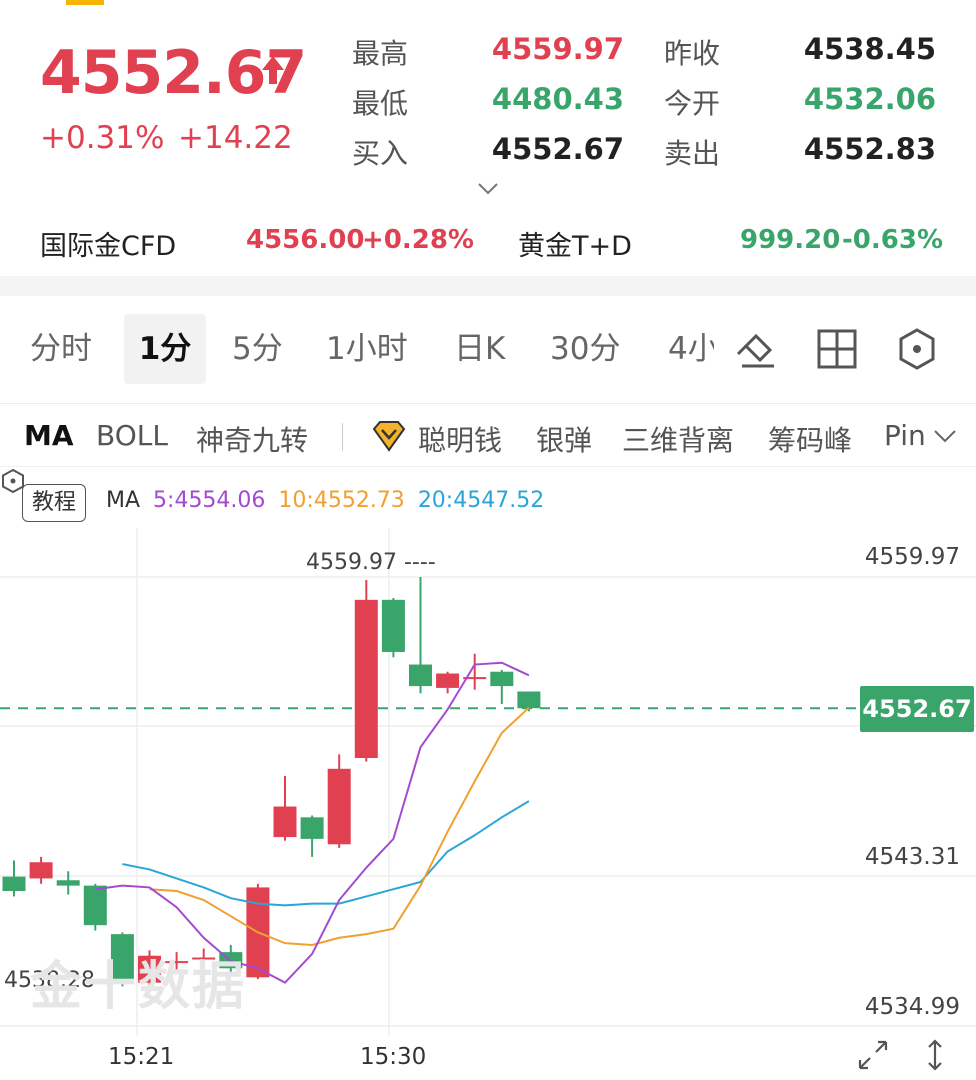 The width and height of the screenshot is (976, 1080). What do you see at coordinates (692, 53) in the screenshot?
I see `prev-close-label: 昨收` at bounding box center [692, 53].